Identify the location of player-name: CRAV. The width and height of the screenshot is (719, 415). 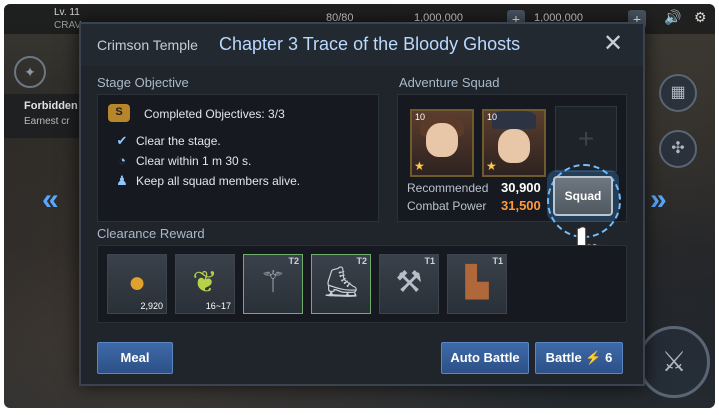
(68, 25).